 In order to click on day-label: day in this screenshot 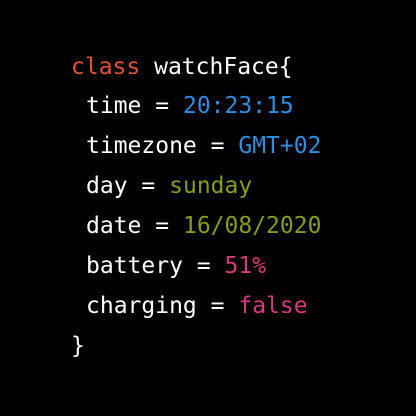, I will do `click(107, 186)`.